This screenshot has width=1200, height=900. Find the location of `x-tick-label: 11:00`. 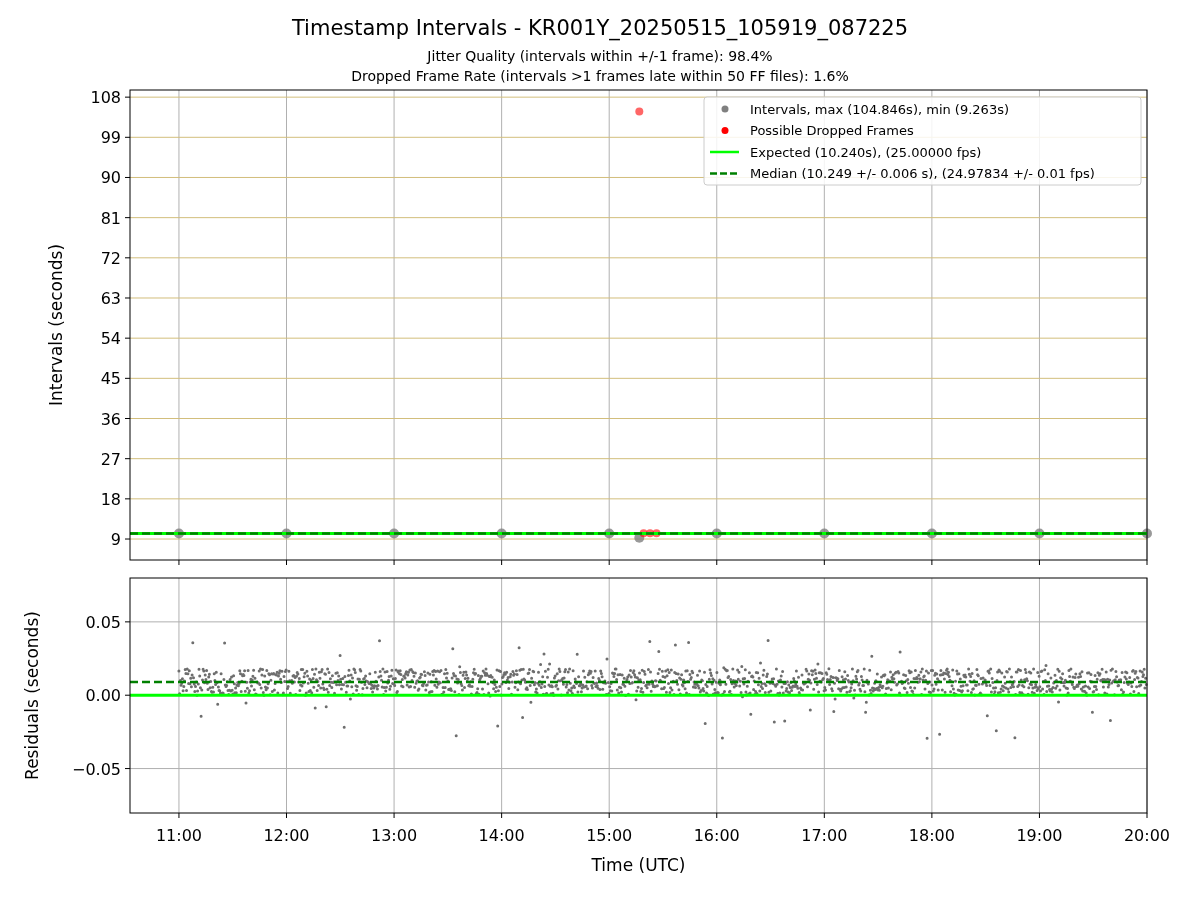

x-tick-label: 11:00 is located at coordinates (178, 835).